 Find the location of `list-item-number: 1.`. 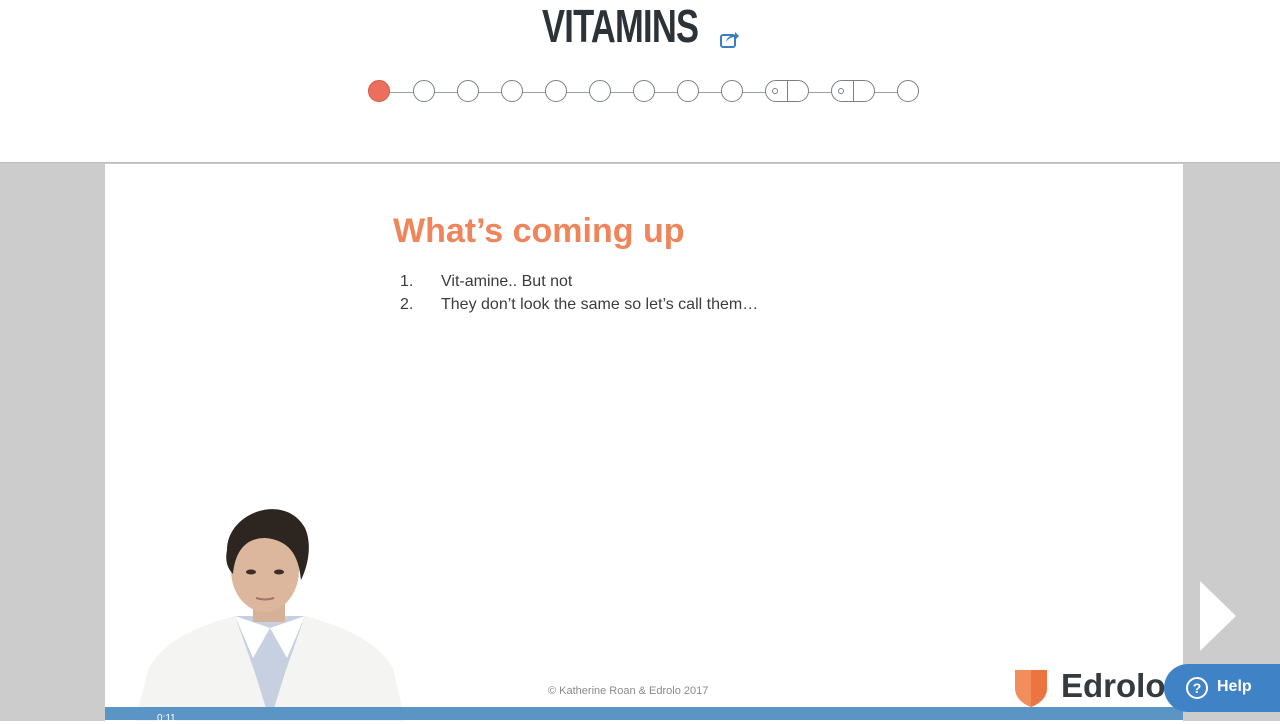

list-item-number: 1. is located at coordinates (407, 281).